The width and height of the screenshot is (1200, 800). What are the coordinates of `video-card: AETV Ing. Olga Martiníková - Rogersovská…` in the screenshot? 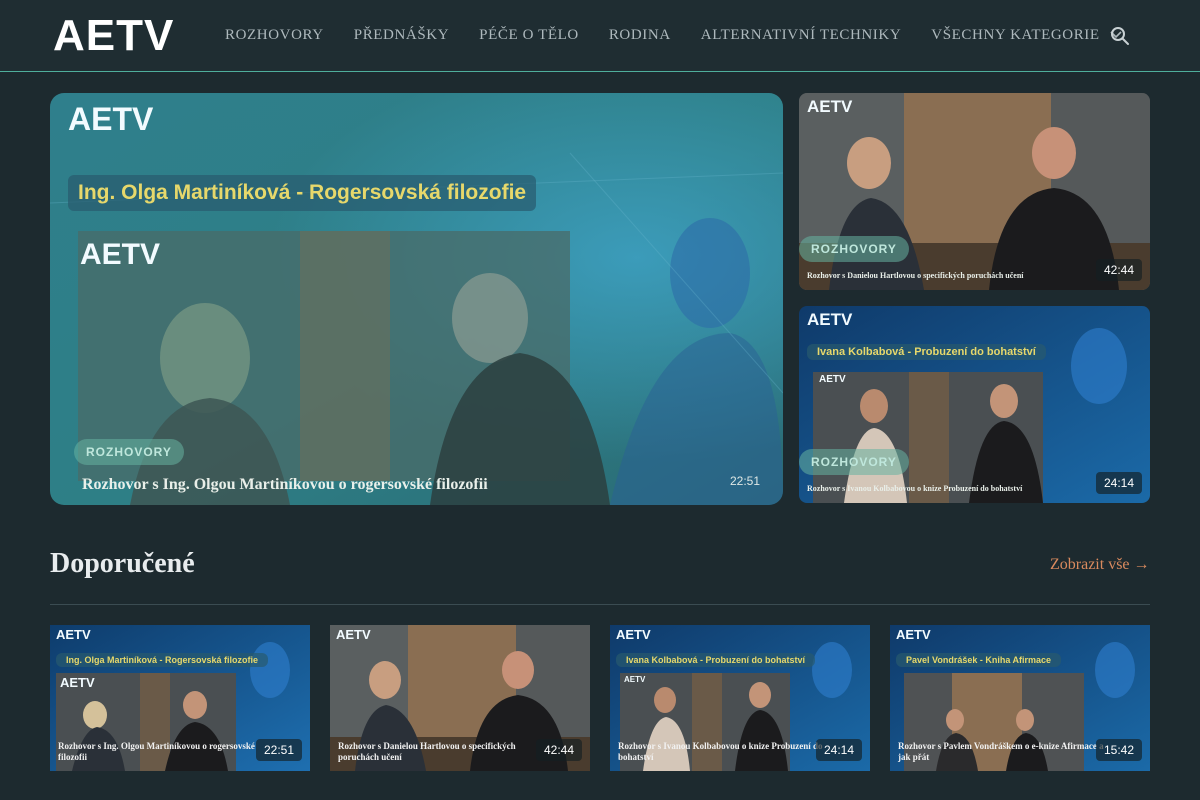 It's located at (180, 698).